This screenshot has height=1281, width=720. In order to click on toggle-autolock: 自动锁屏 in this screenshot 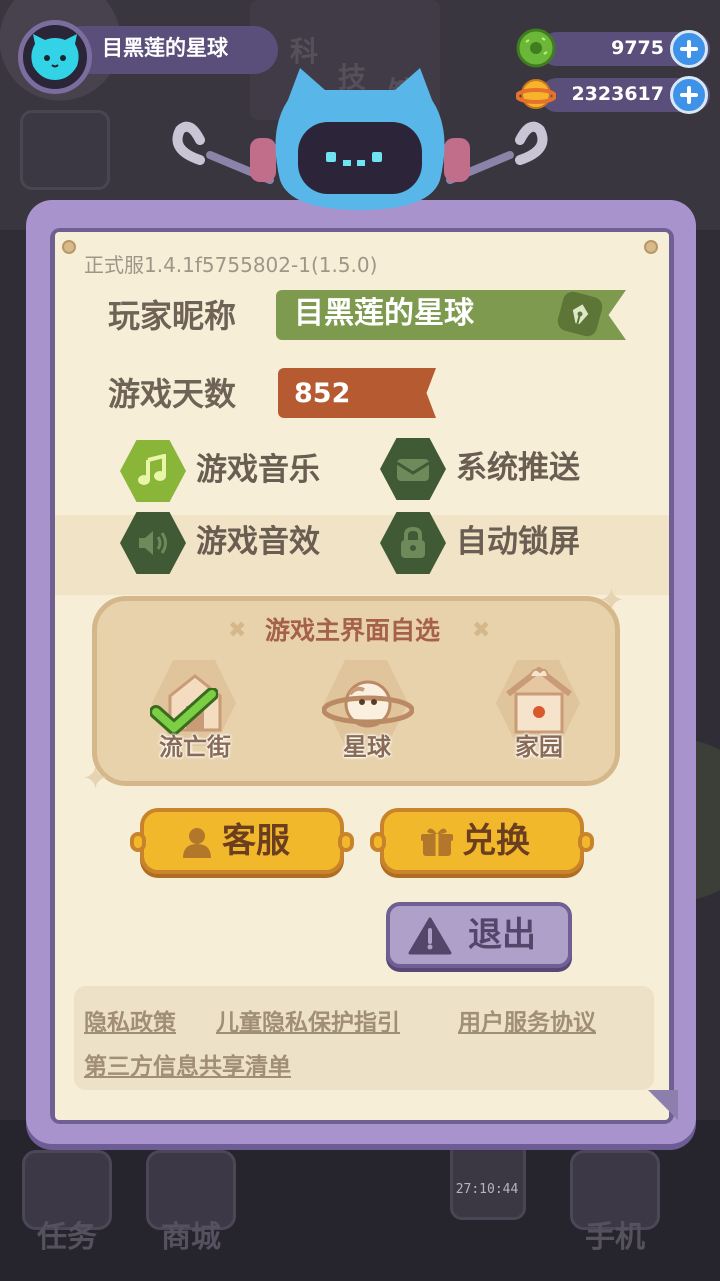, I will do `click(500, 543)`.